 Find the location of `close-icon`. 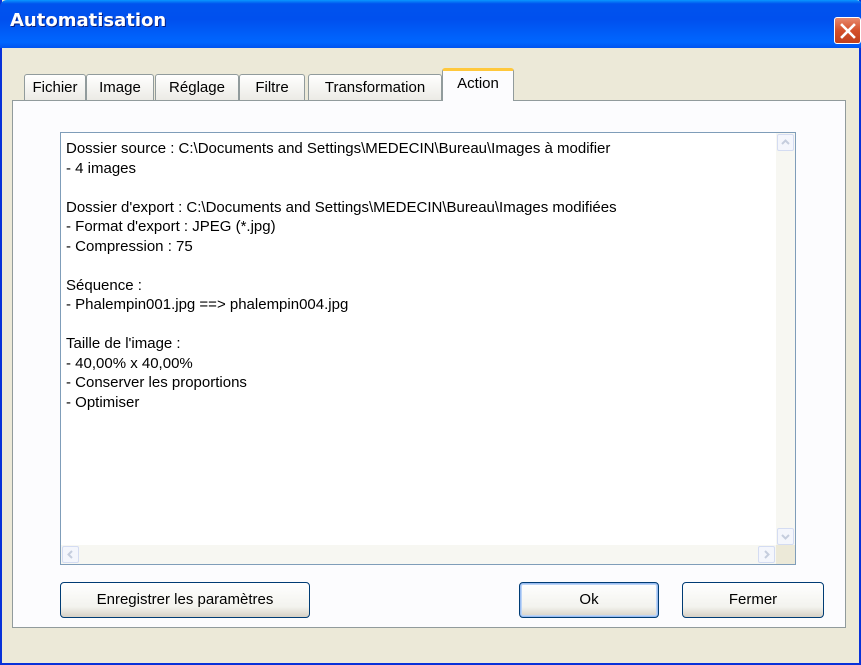

close-icon is located at coordinates (848, 31).